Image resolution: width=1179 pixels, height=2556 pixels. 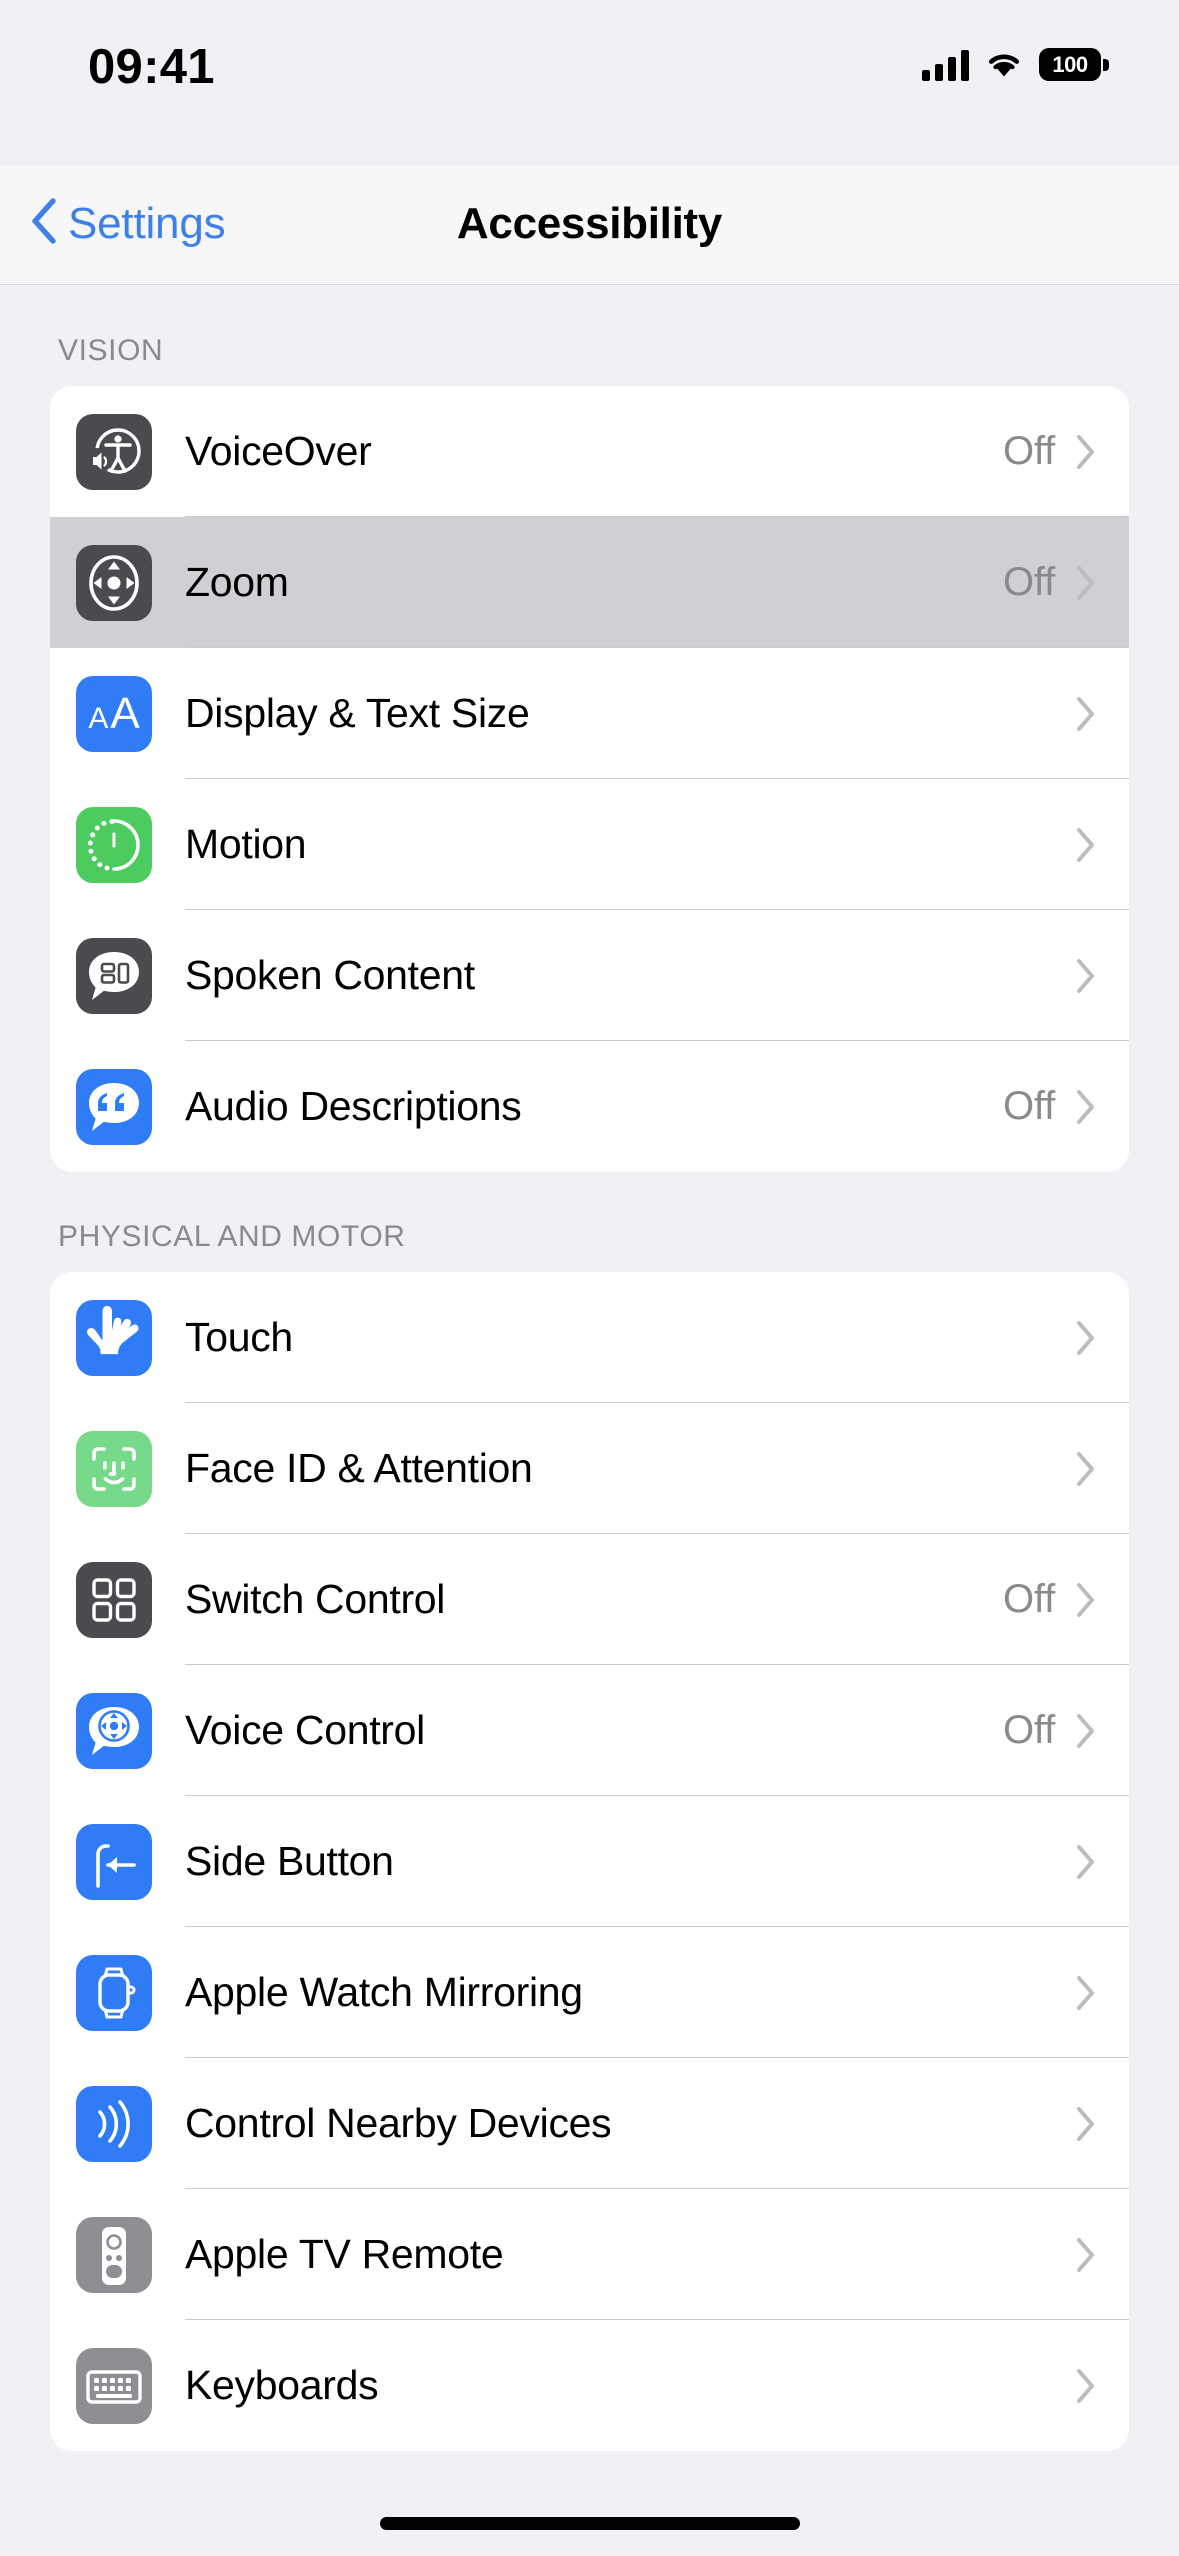 What do you see at coordinates (330, 975) in the screenshot?
I see `settings-row-label: Spoken Content` at bounding box center [330, 975].